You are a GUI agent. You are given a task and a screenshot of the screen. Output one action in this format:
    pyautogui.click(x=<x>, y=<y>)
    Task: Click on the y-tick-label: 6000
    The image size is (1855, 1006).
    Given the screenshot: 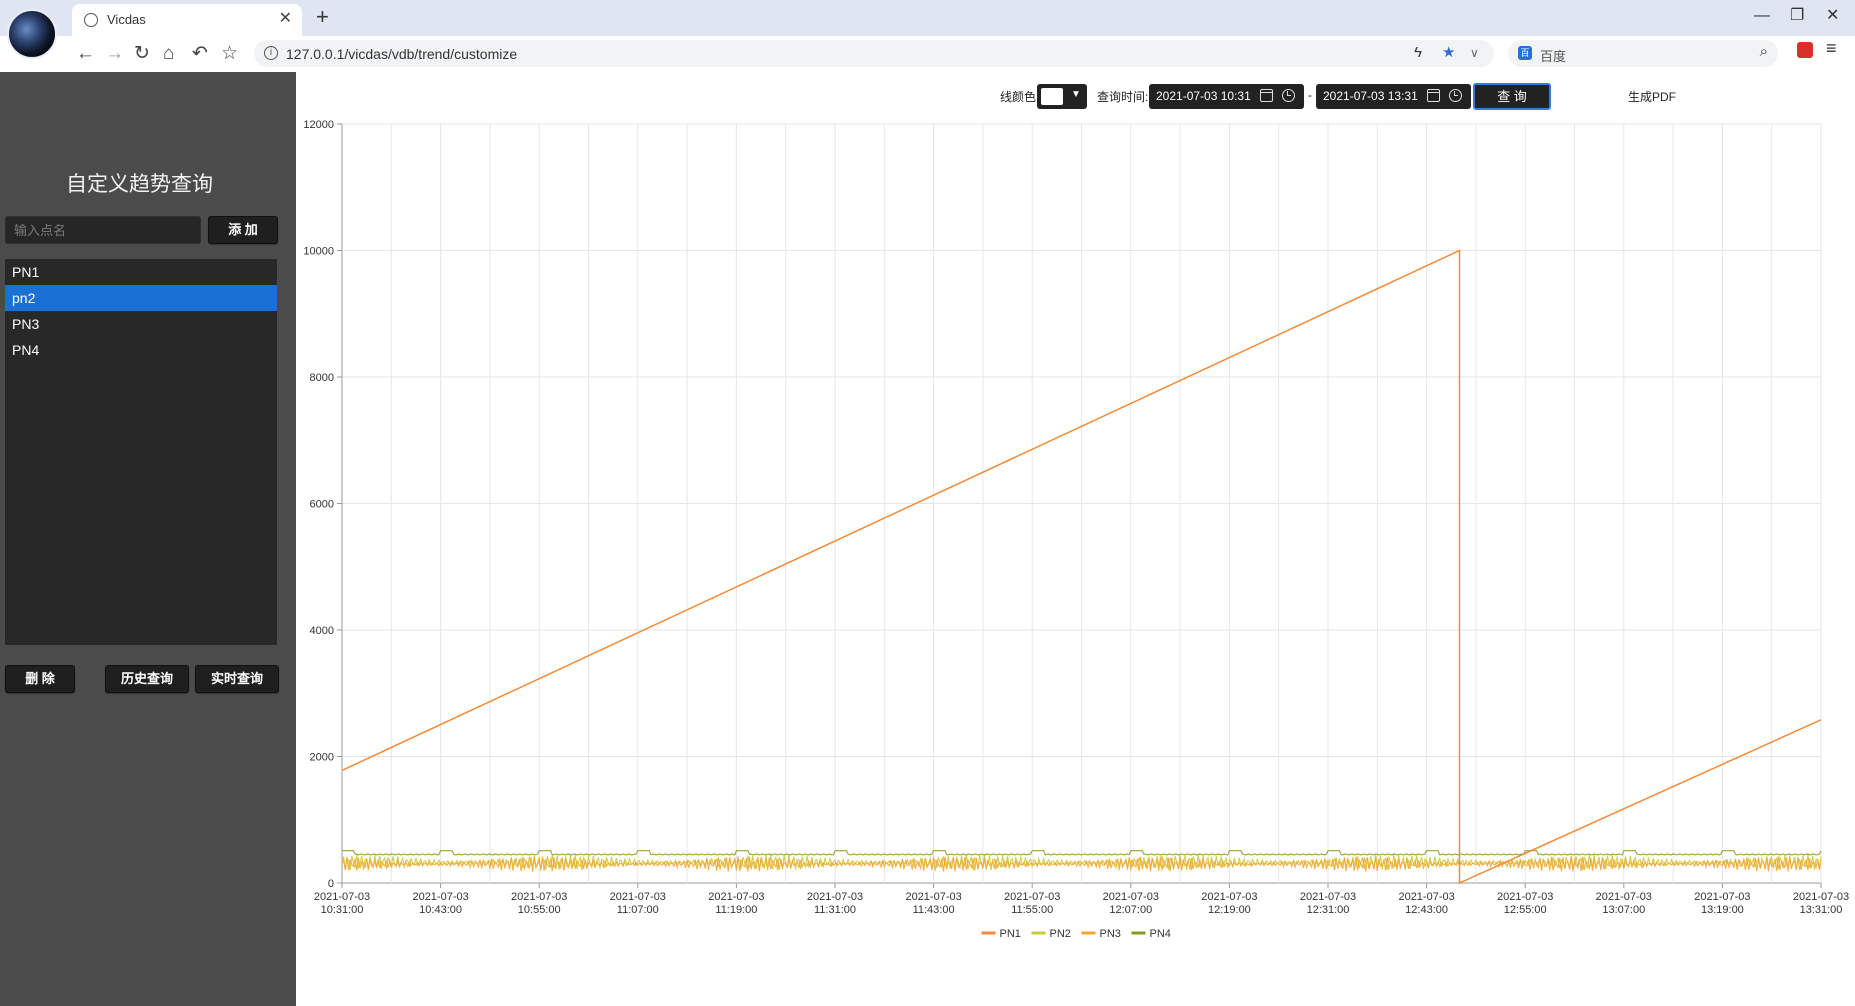 What is the action you would take?
    pyautogui.click(x=322, y=505)
    